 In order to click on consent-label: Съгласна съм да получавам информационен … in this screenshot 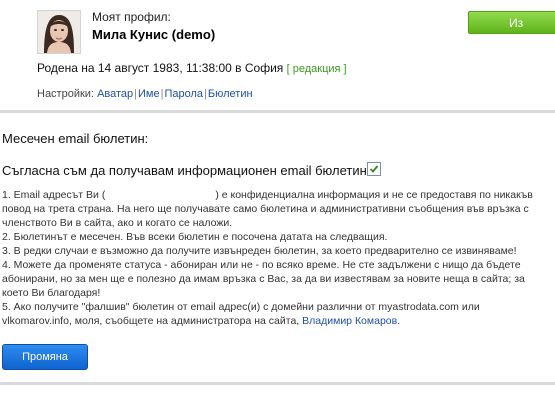, I will do `click(186, 170)`.